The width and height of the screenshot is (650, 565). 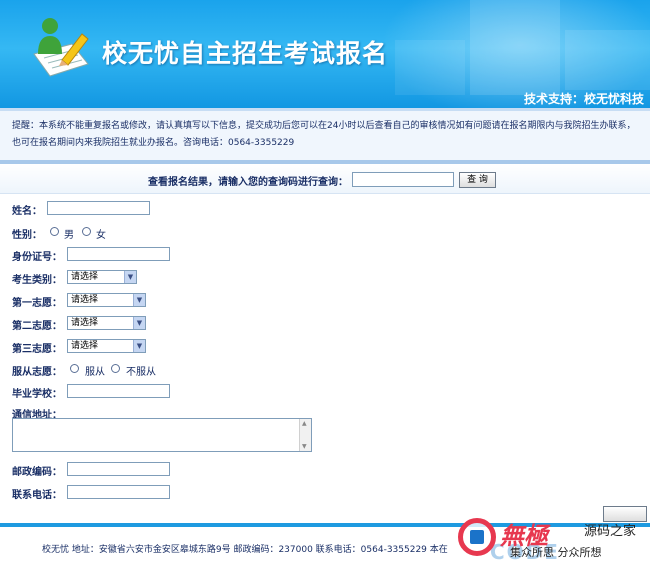 I want to click on textarea-scrollbar: ▲ ▼, so click(x=305, y=435).